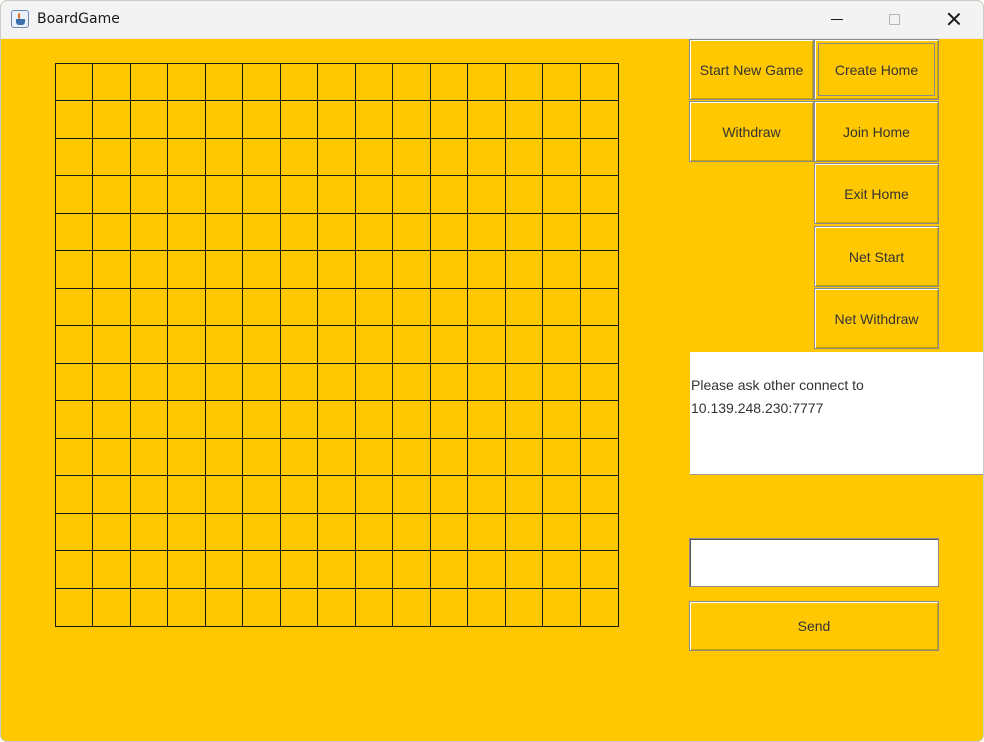 The width and height of the screenshot is (984, 742). What do you see at coordinates (492, 20) in the screenshot?
I see `title-bar: BoardGame` at bounding box center [492, 20].